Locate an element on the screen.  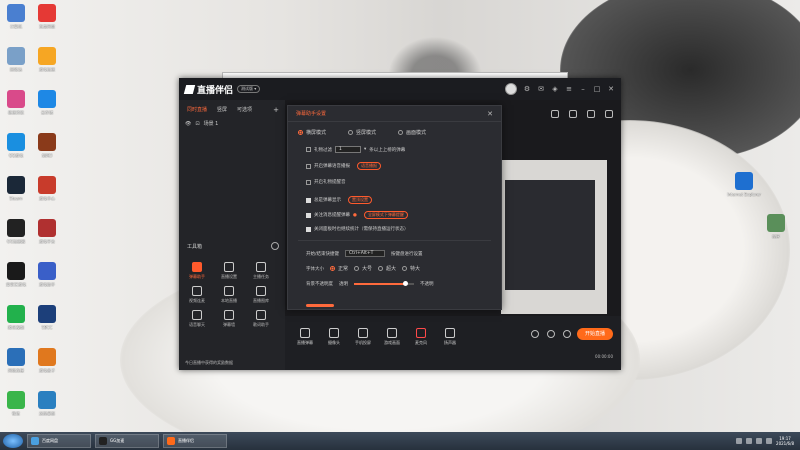
record-icon is located at coordinates (535, 334).